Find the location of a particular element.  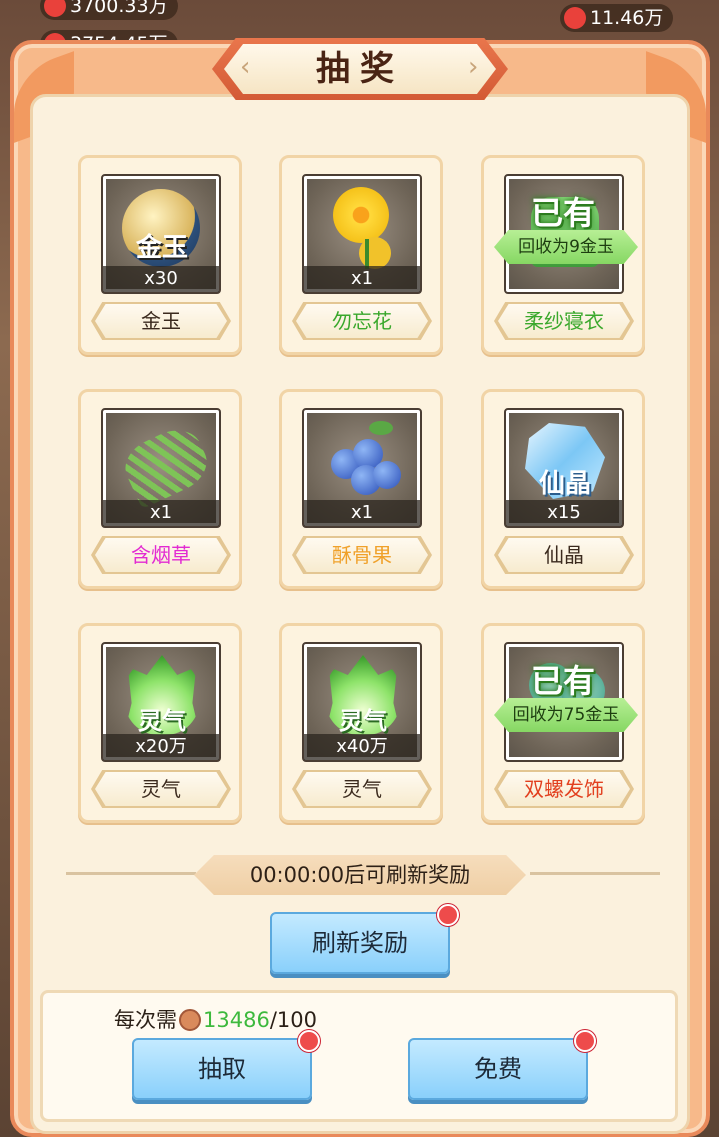

currency-icon is located at coordinates (55, 8).